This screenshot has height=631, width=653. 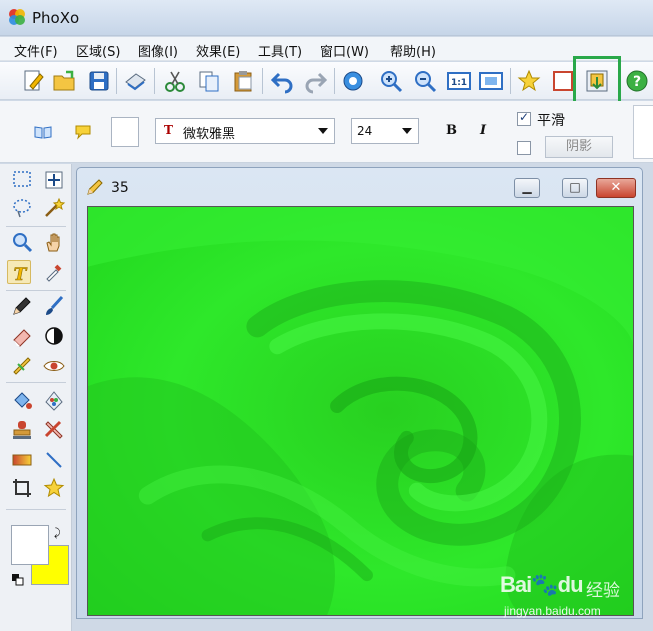 What do you see at coordinates (344, 50) in the screenshot?
I see `menu-window: 窗口(W)` at bounding box center [344, 50].